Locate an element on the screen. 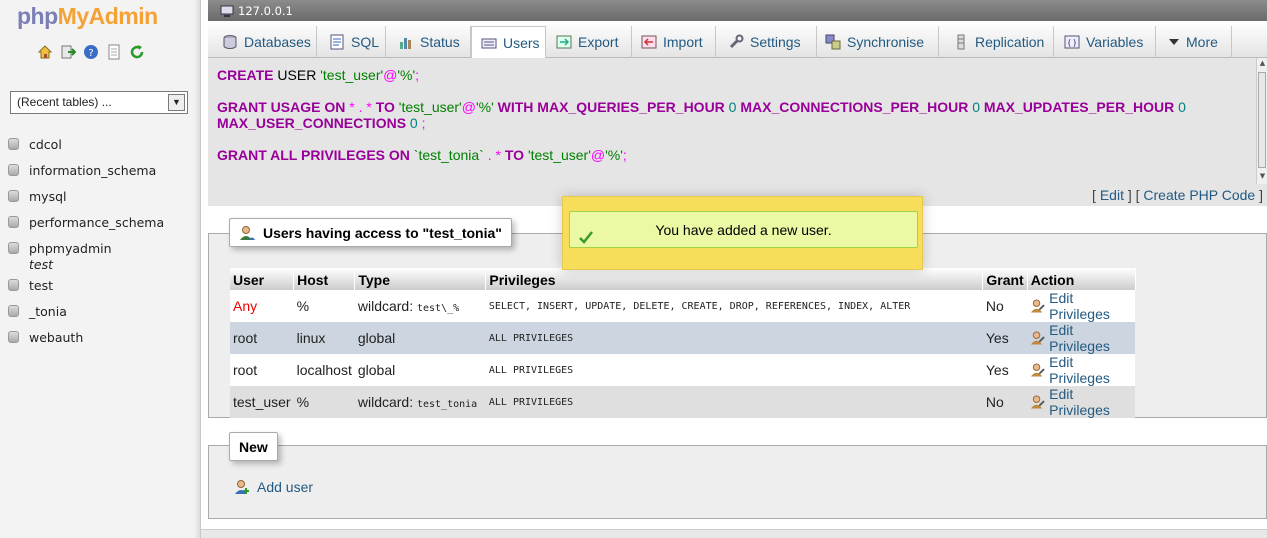 This screenshot has width=1267, height=538. database-name: information_schema is located at coordinates (93, 170).